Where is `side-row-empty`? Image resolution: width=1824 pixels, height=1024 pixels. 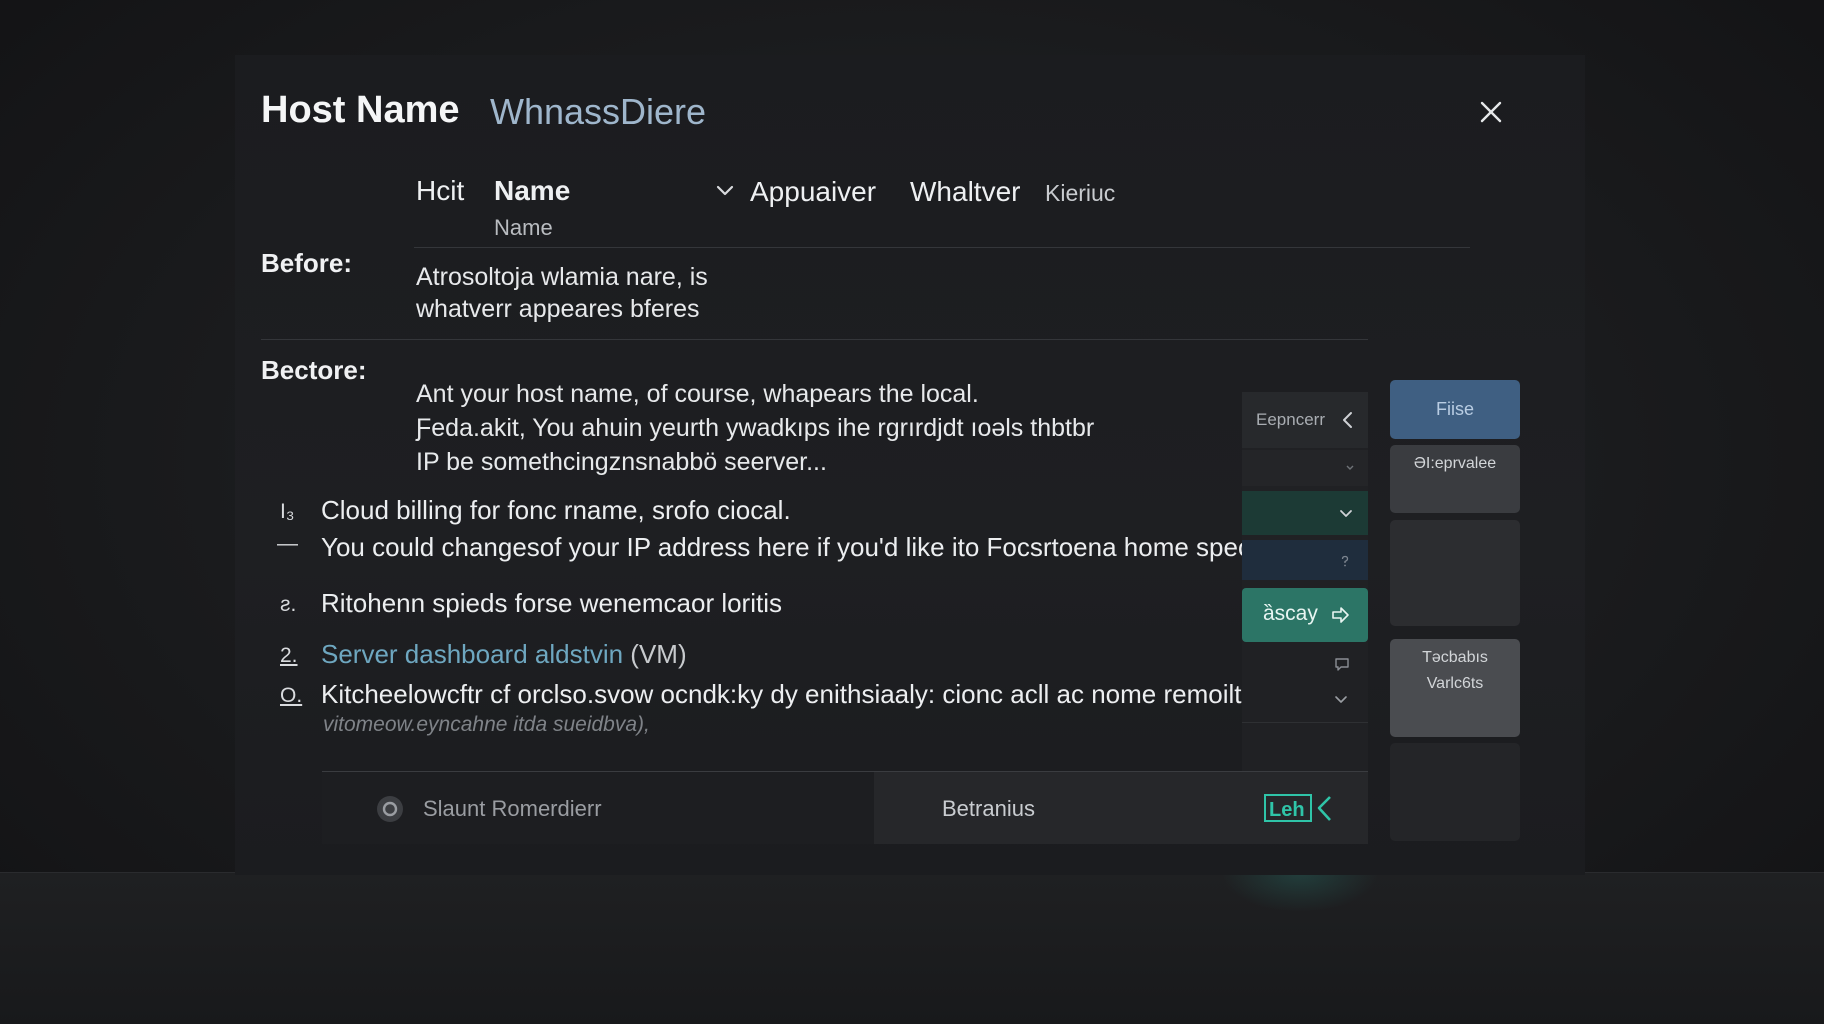 side-row-empty is located at coordinates (1305, 468).